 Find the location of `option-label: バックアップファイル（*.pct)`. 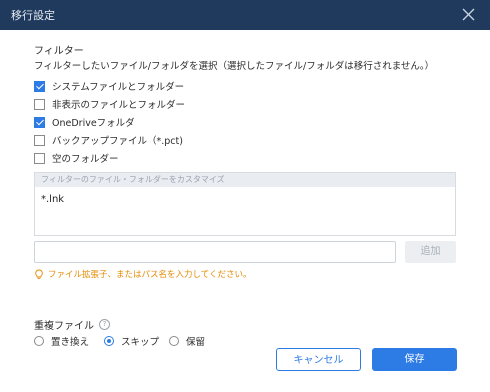

option-label: バックアップファイル（*.pct) is located at coordinates (117, 141).